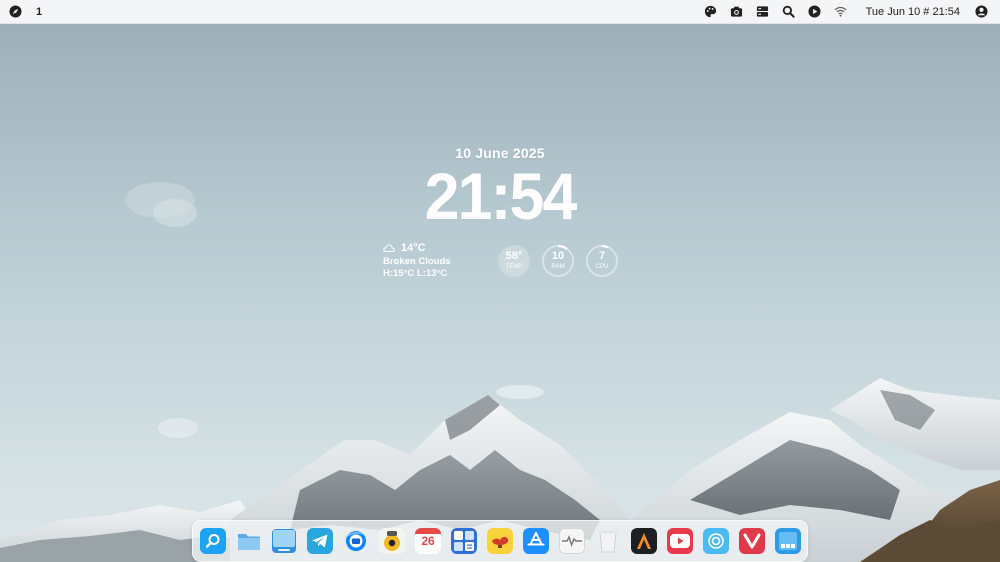 Image resolution: width=1000 pixels, height=562 pixels. I want to click on activity-monitor-icon, so click(572, 541).